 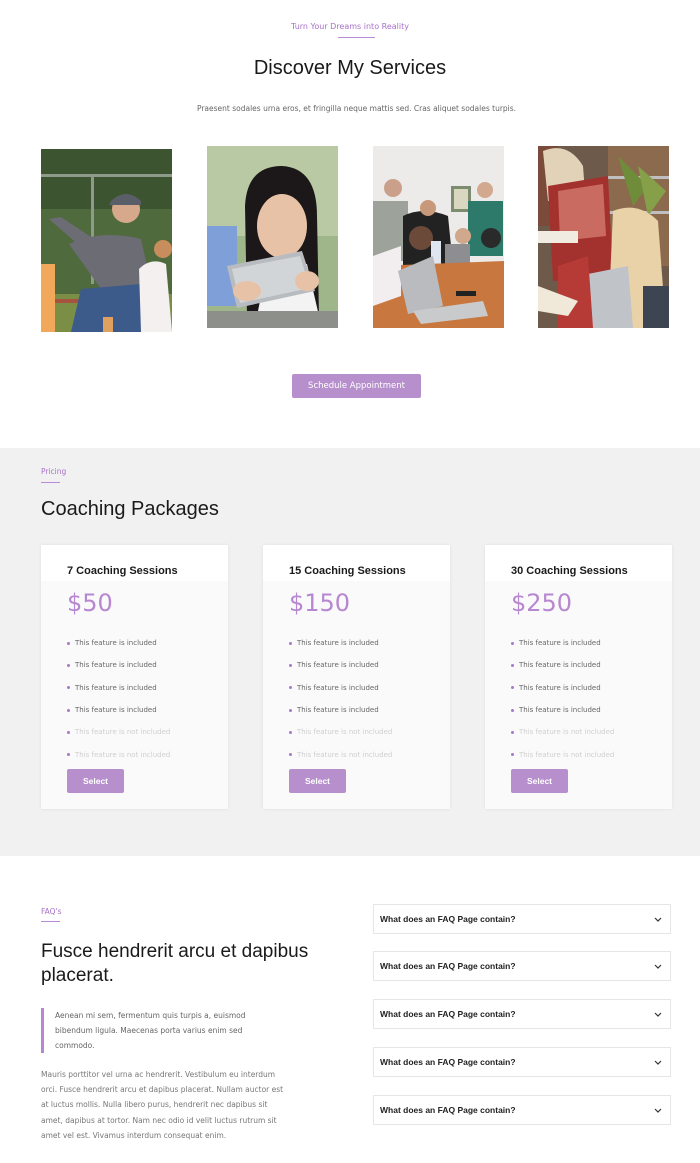 What do you see at coordinates (122, 571) in the screenshot?
I see `package-name: 7 Coaching Sessions` at bounding box center [122, 571].